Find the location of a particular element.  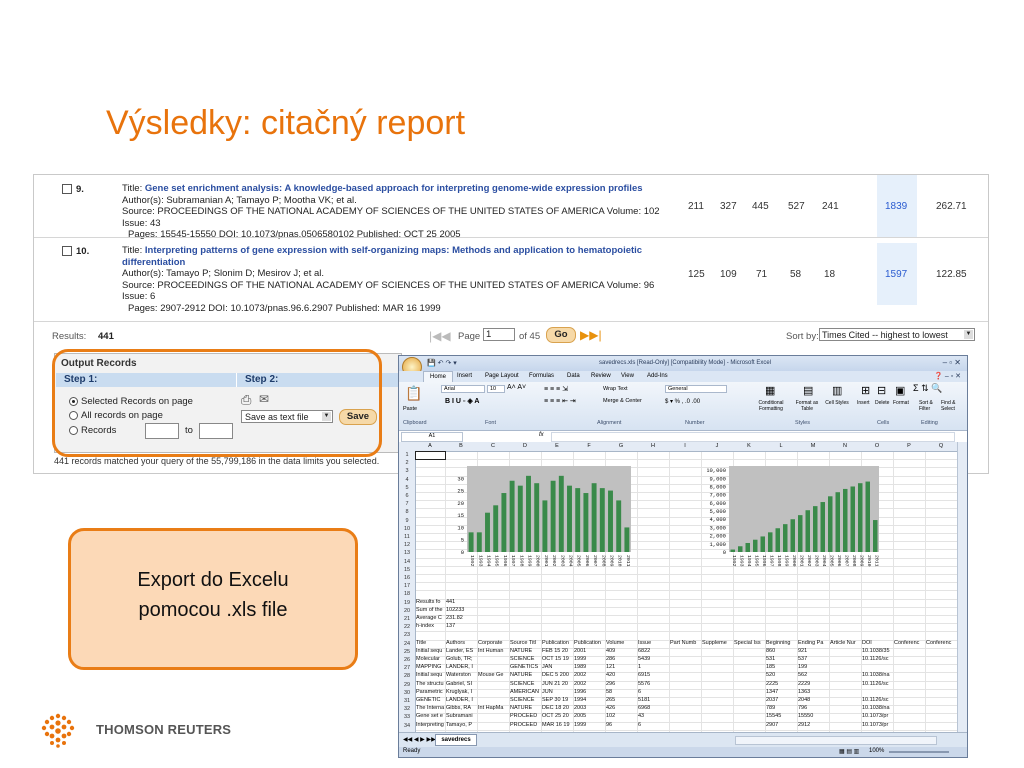

record-checkbox is located at coordinates (67, 189).